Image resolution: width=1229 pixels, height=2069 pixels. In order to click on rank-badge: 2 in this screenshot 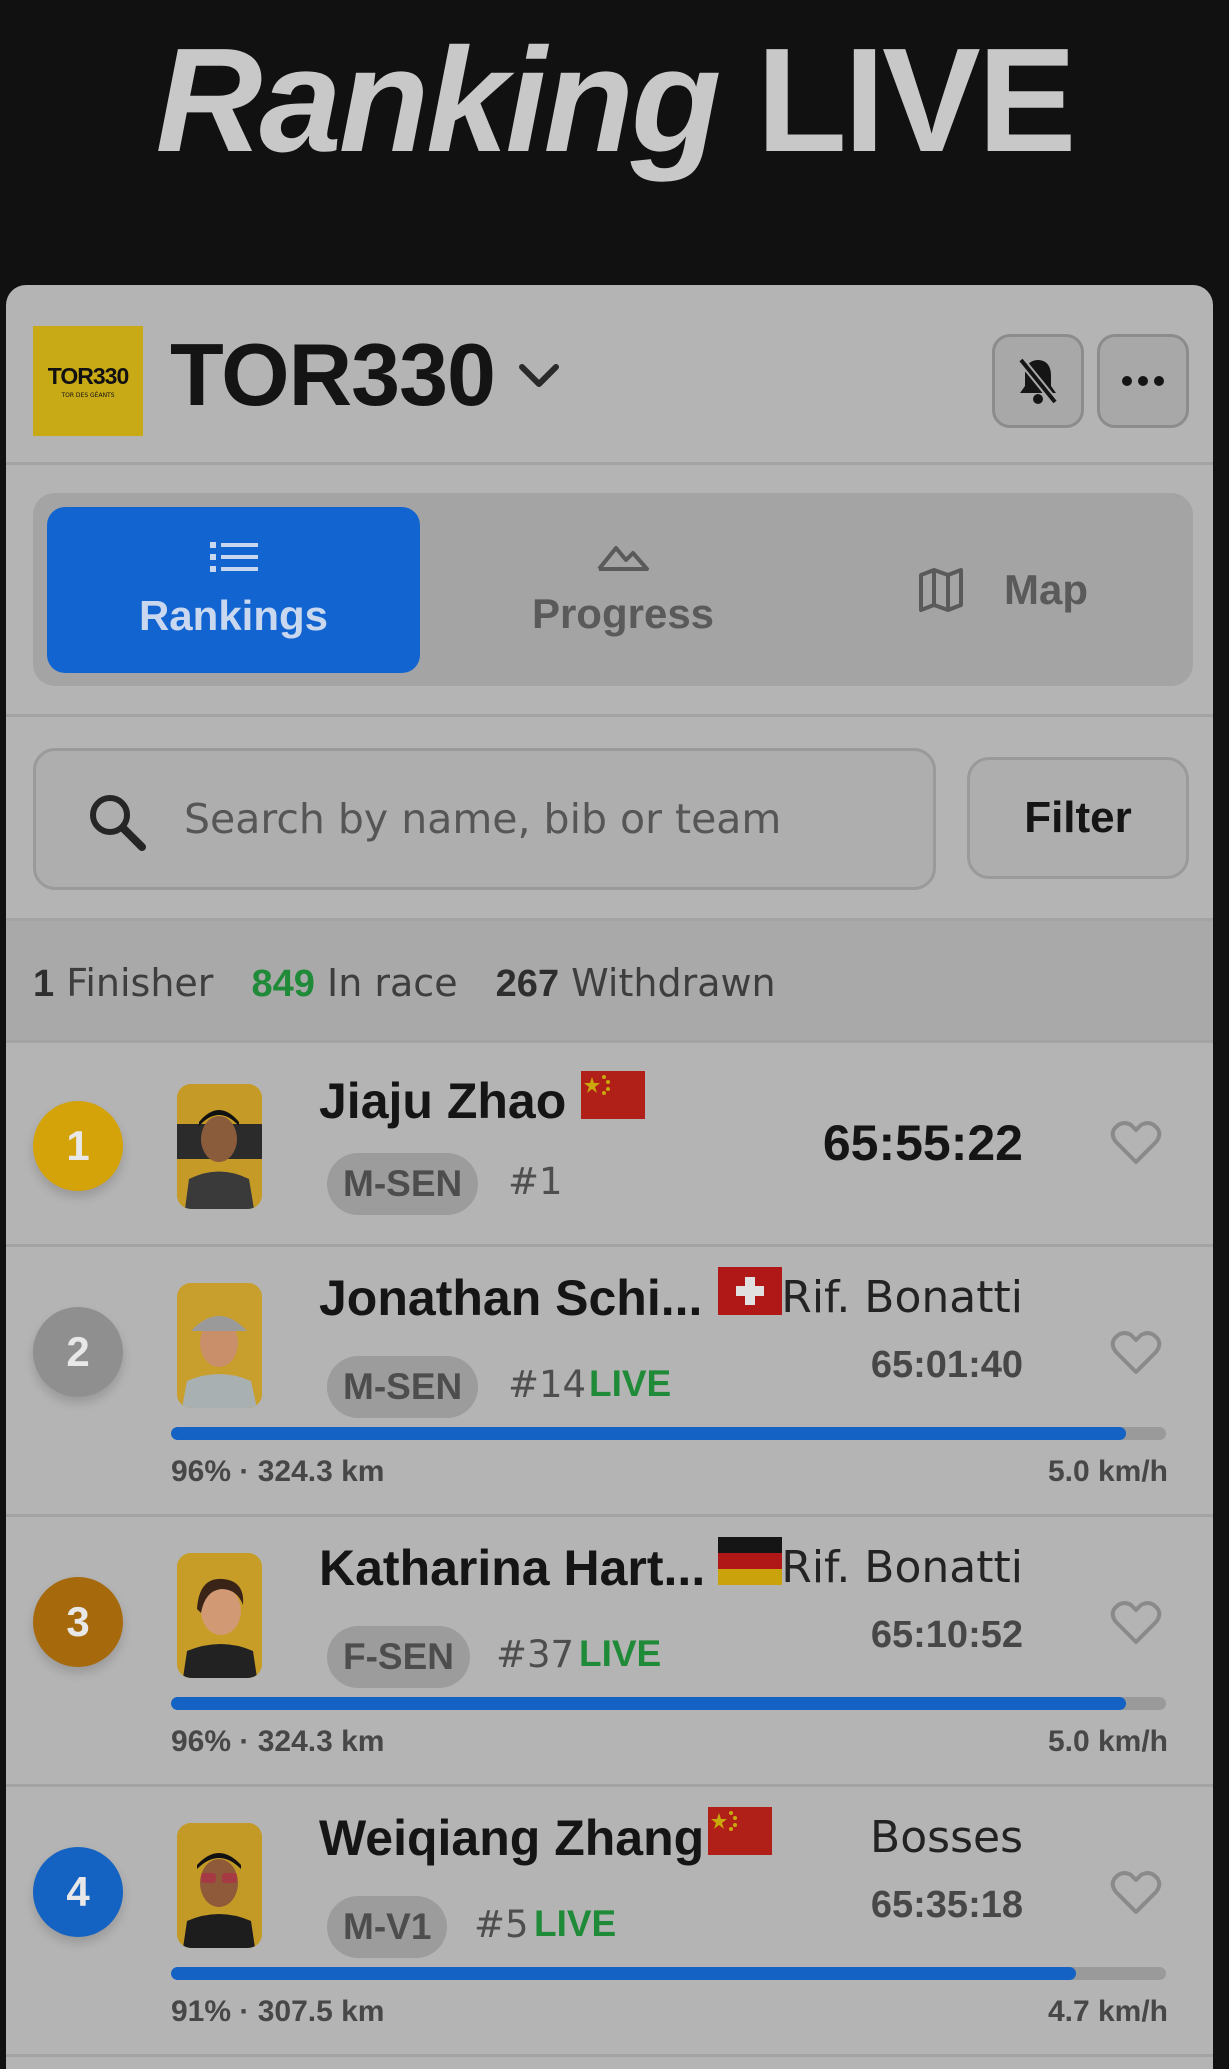, I will do `click(78, 1352)`.